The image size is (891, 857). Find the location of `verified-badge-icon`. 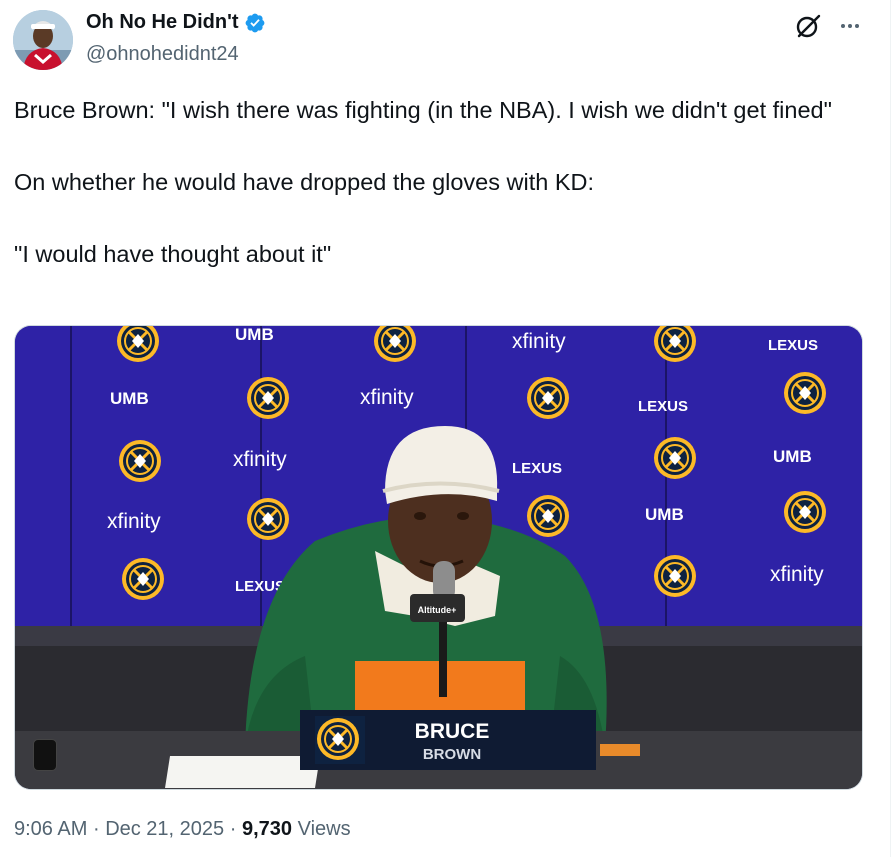

verified-badge-icon is located at coordinates (254, 22).